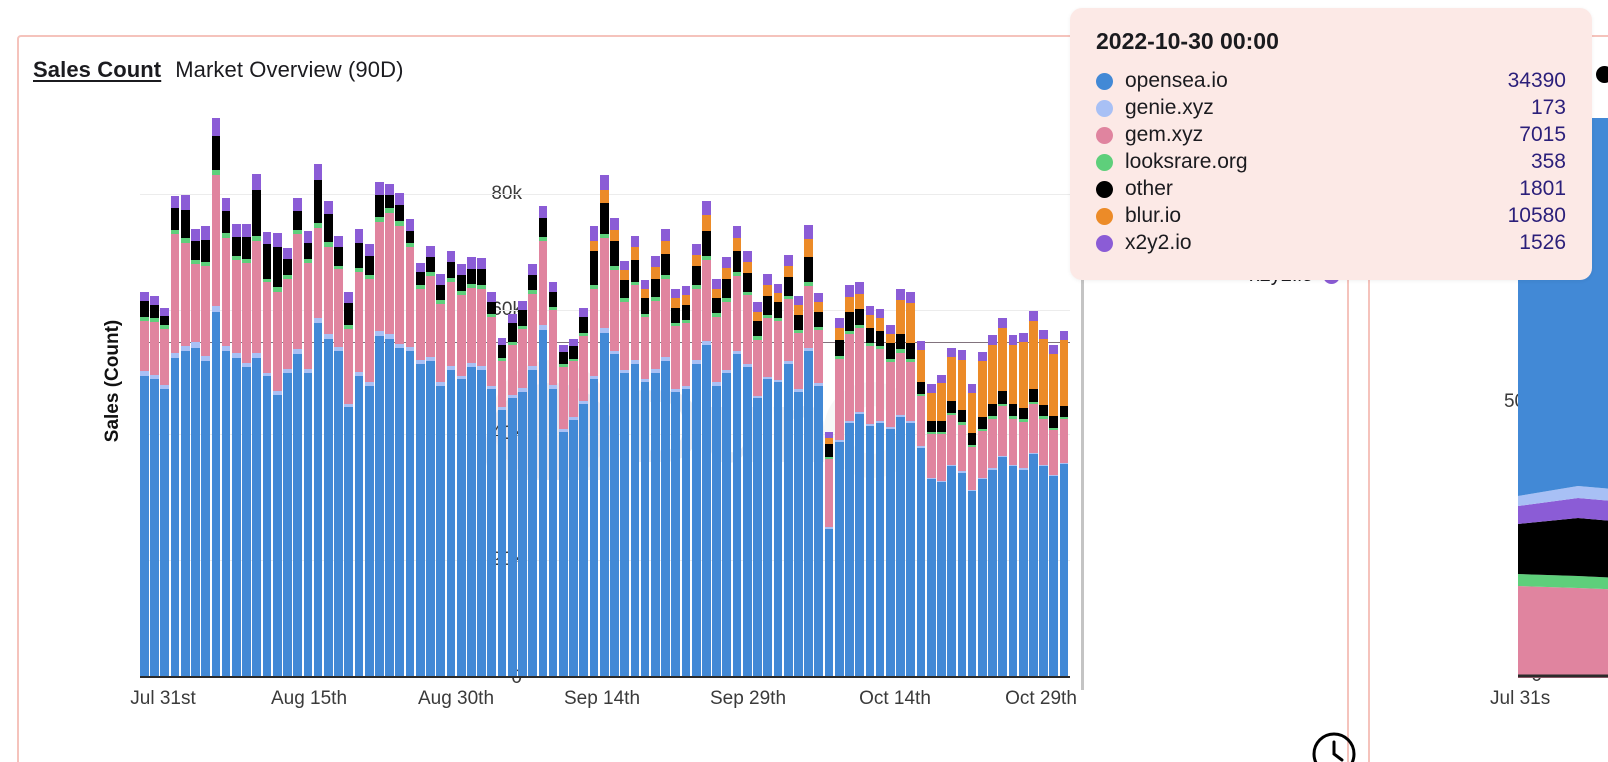 The image size is (1608, 762). I want to click on history-clock-icon, so click(1334, 746).